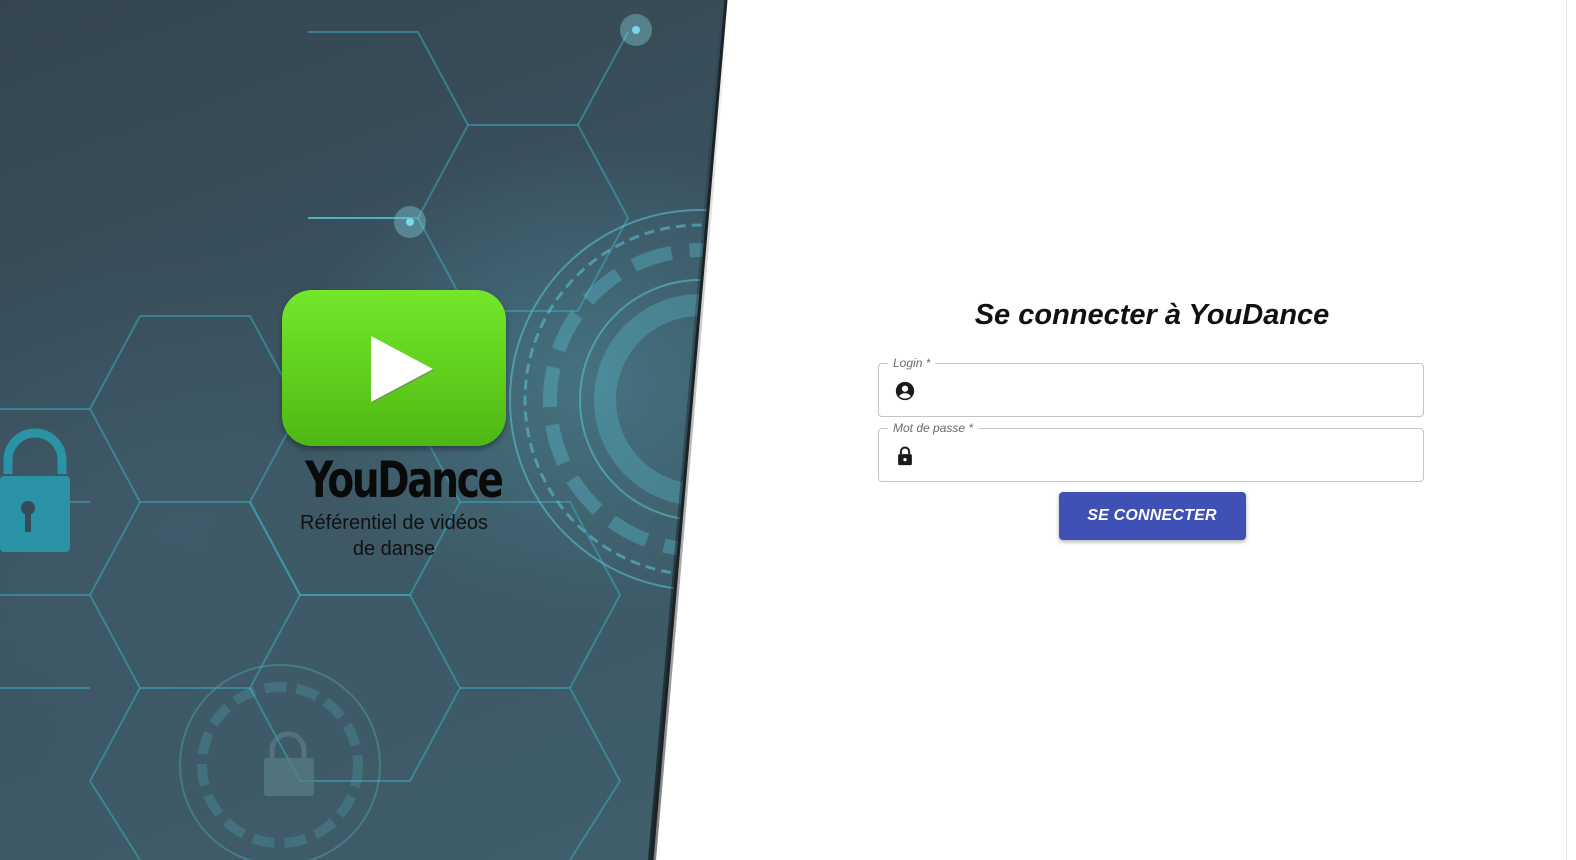 The image size is (1576, 860). I want to click on small-padlock-icon, so click(289, 763).